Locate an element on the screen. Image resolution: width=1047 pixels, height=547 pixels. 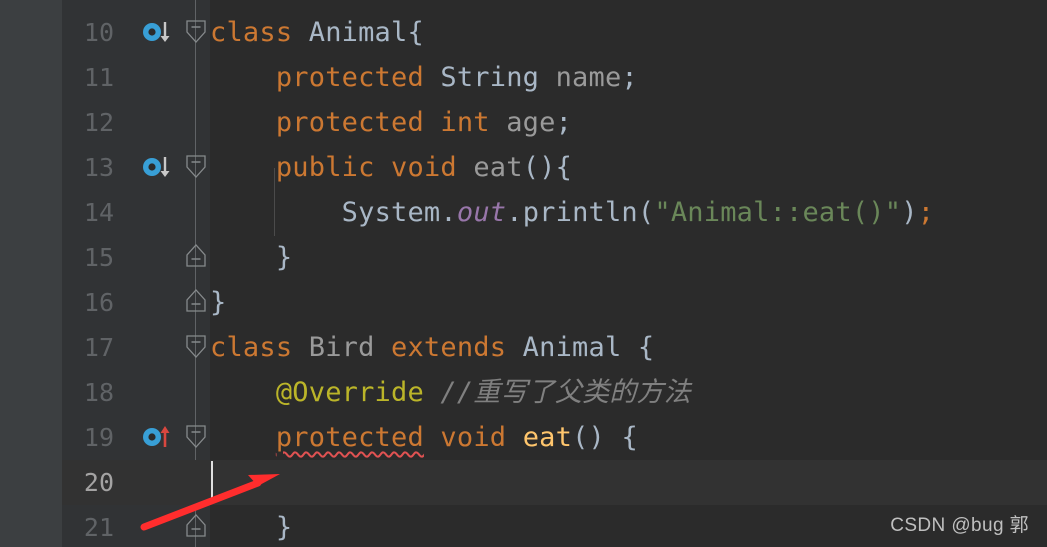
editor-line-row: 14 System.out.println("Animal::eat()"); is located at coordinates (554, 212).